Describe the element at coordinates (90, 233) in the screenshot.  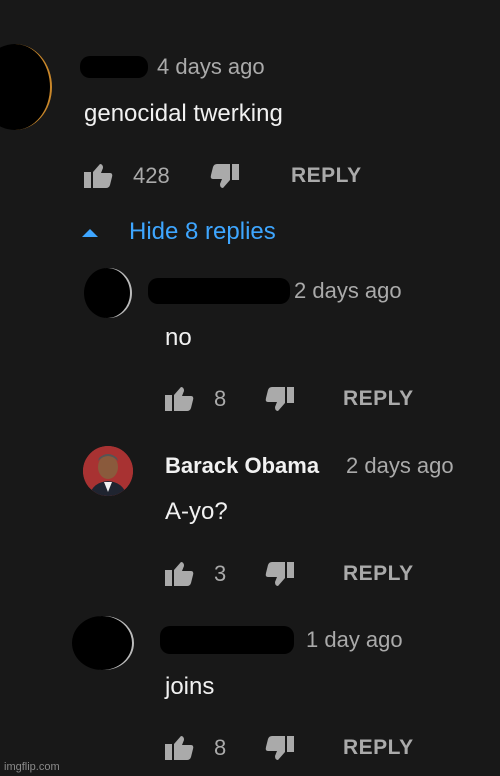
I see `chevron-up-icon` at that location.